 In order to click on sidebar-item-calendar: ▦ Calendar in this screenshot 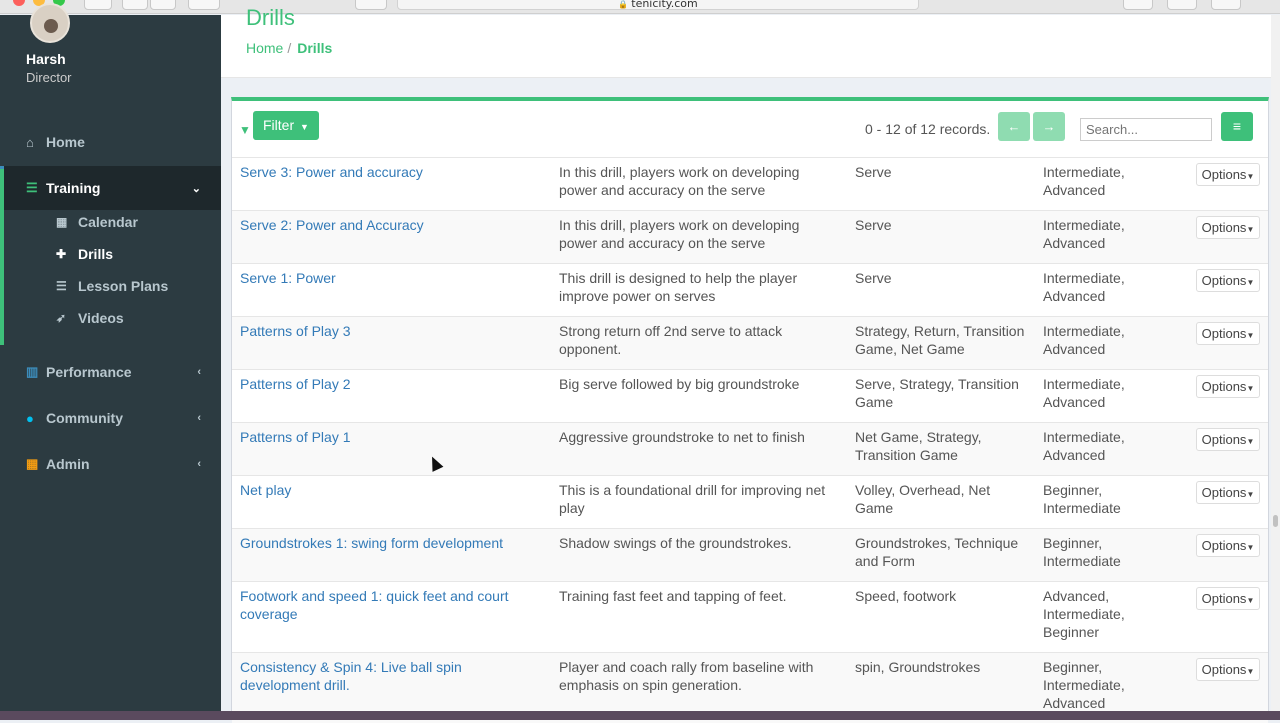, I will do `click(97, 222)`.